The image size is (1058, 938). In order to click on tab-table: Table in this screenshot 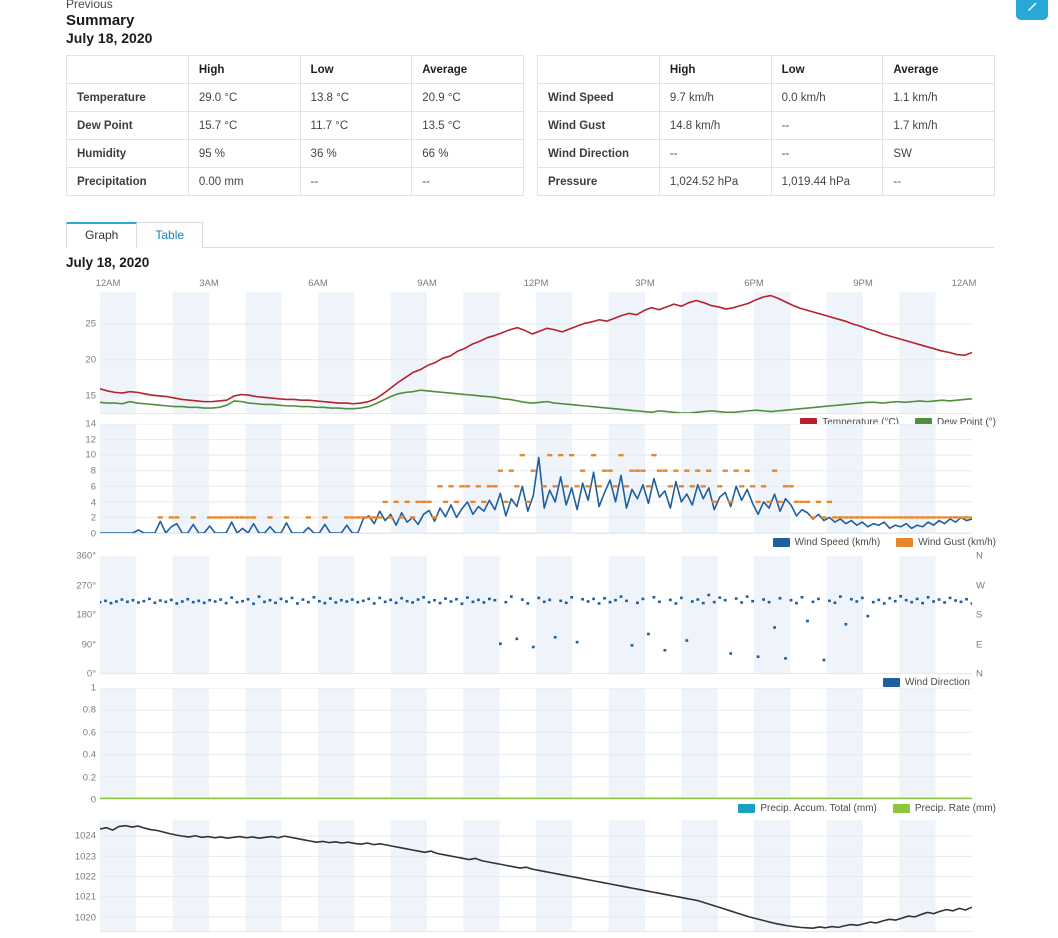, I will do `click(170, 235)`.